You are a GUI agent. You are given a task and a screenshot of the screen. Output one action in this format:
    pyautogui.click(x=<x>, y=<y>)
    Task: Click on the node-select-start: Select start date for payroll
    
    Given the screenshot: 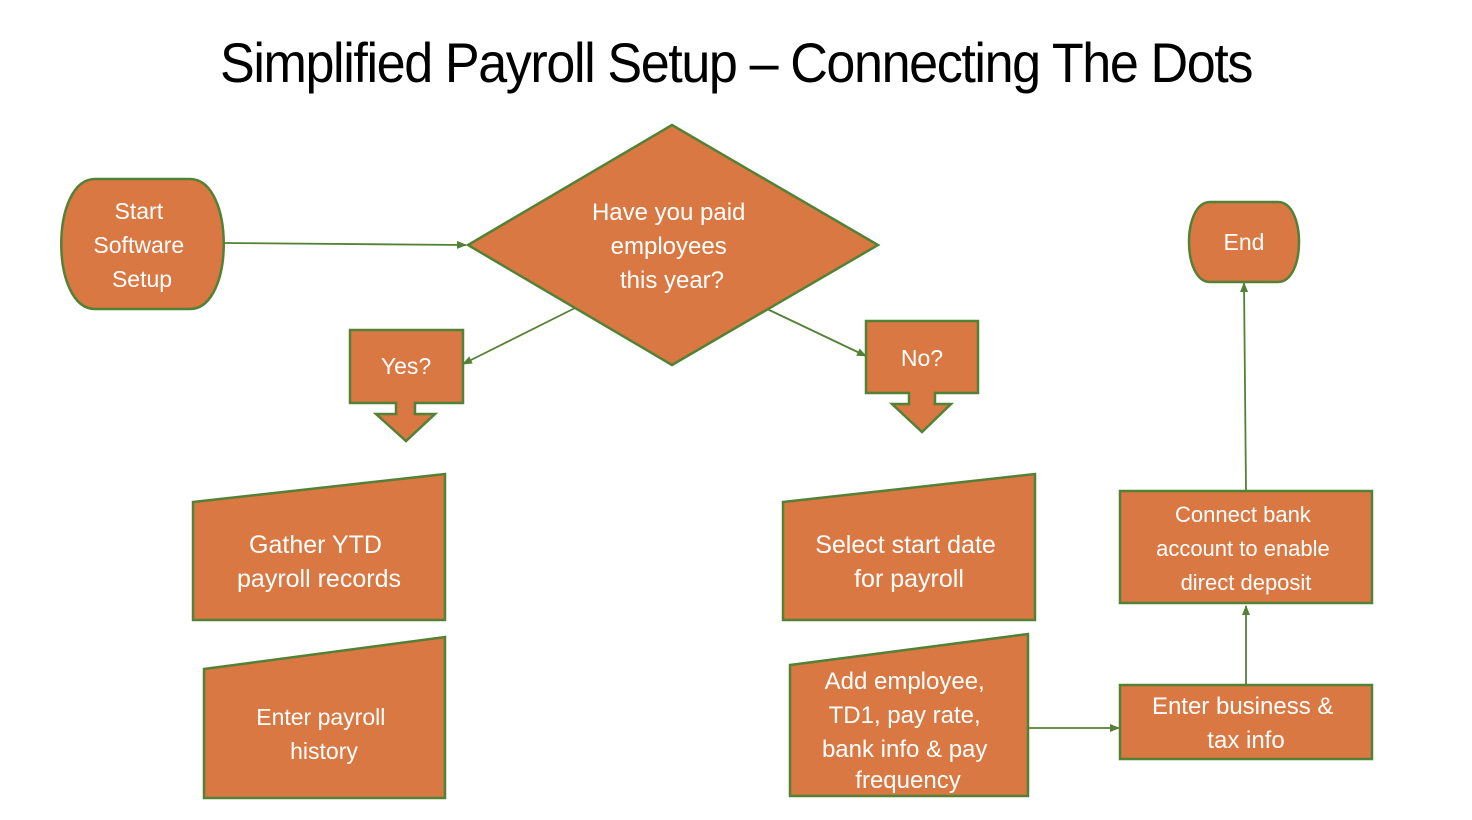 What is the action you would take?
    pyautogui.click(x=909, y=547)
    